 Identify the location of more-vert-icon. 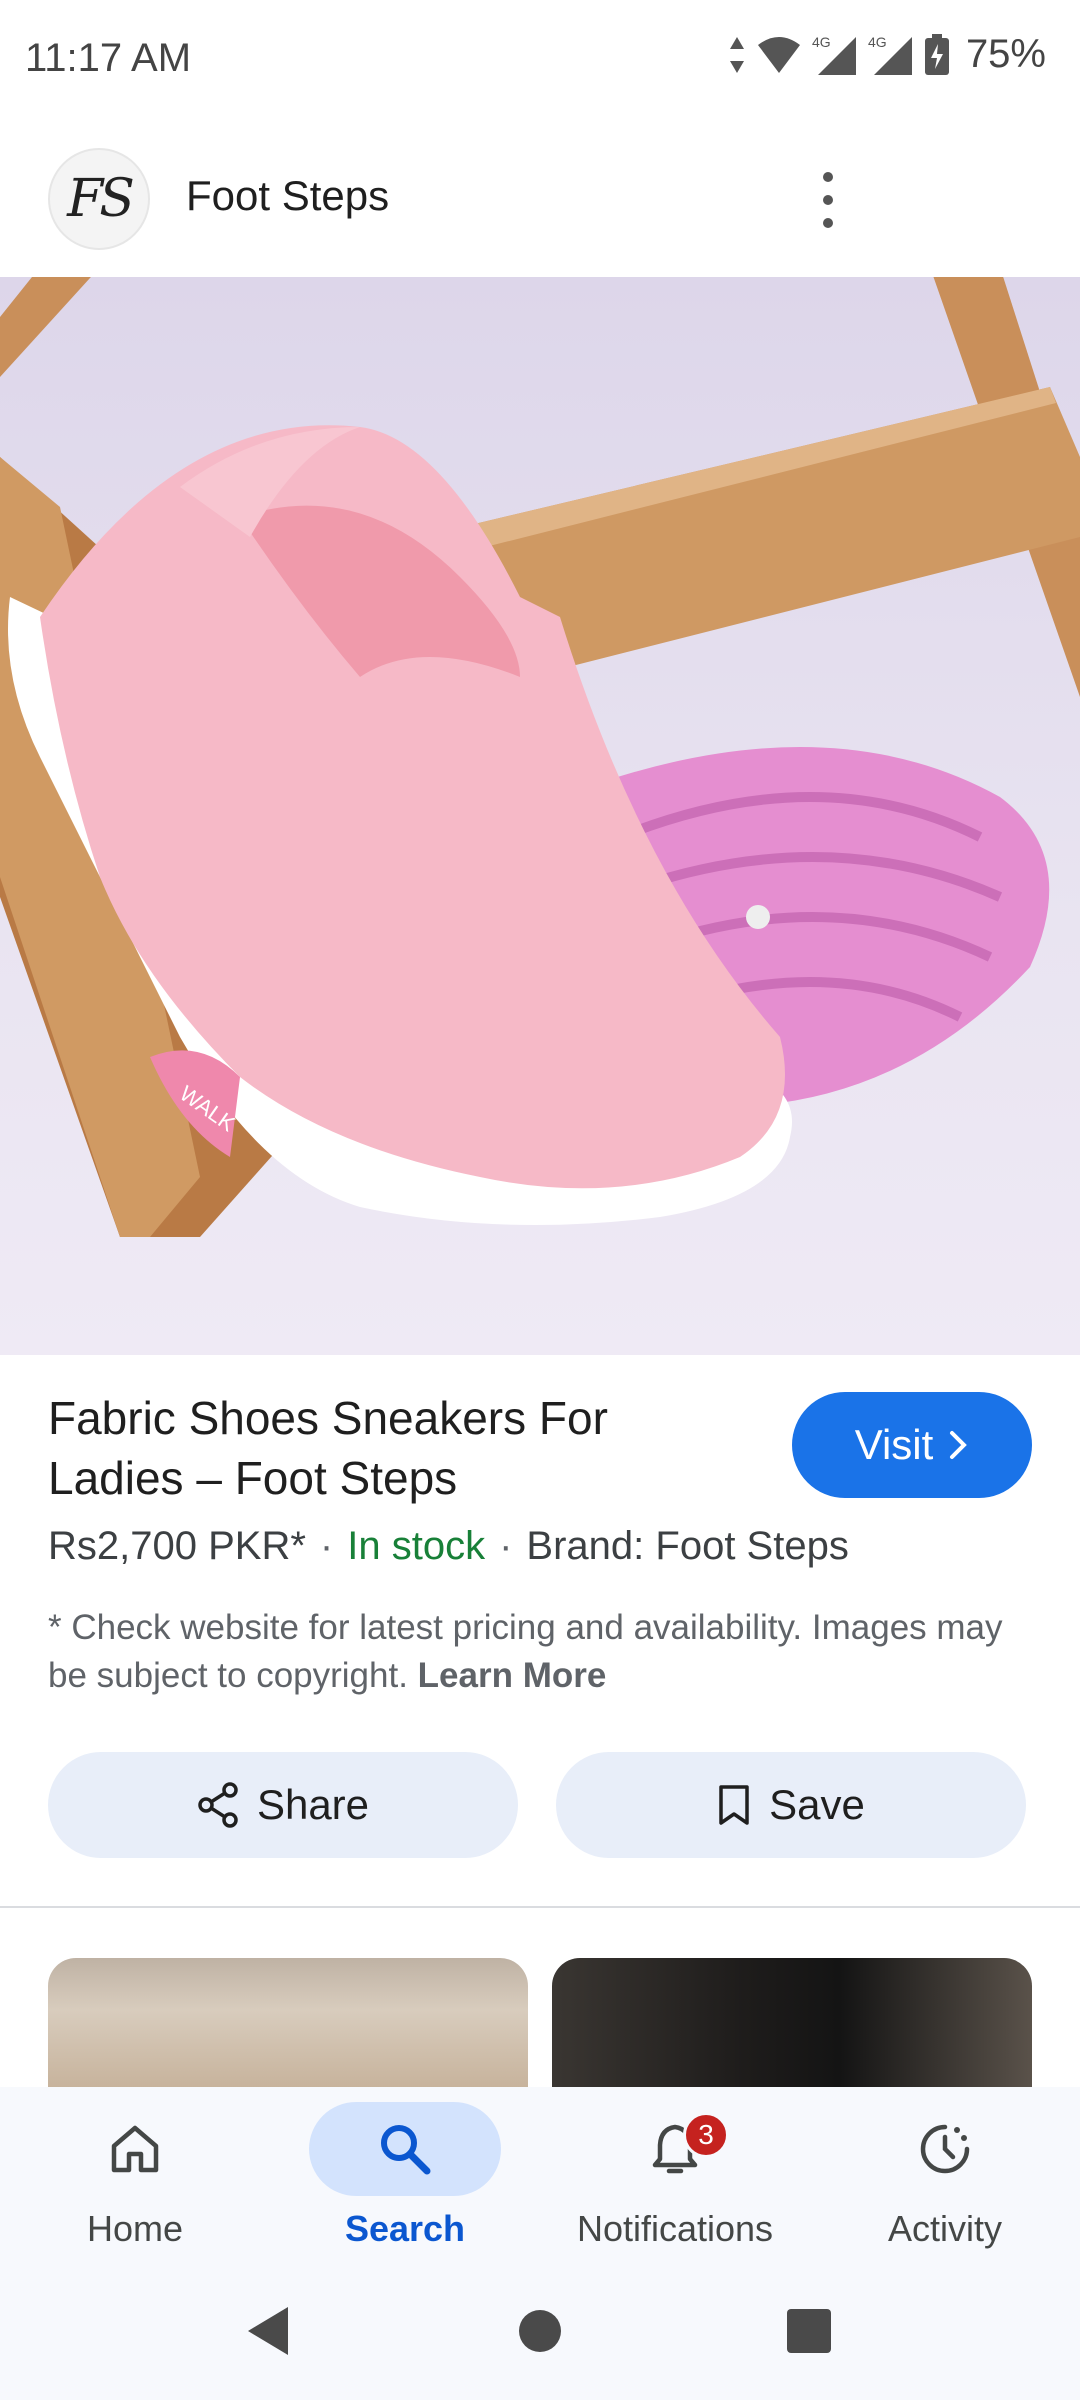
(828, 200).